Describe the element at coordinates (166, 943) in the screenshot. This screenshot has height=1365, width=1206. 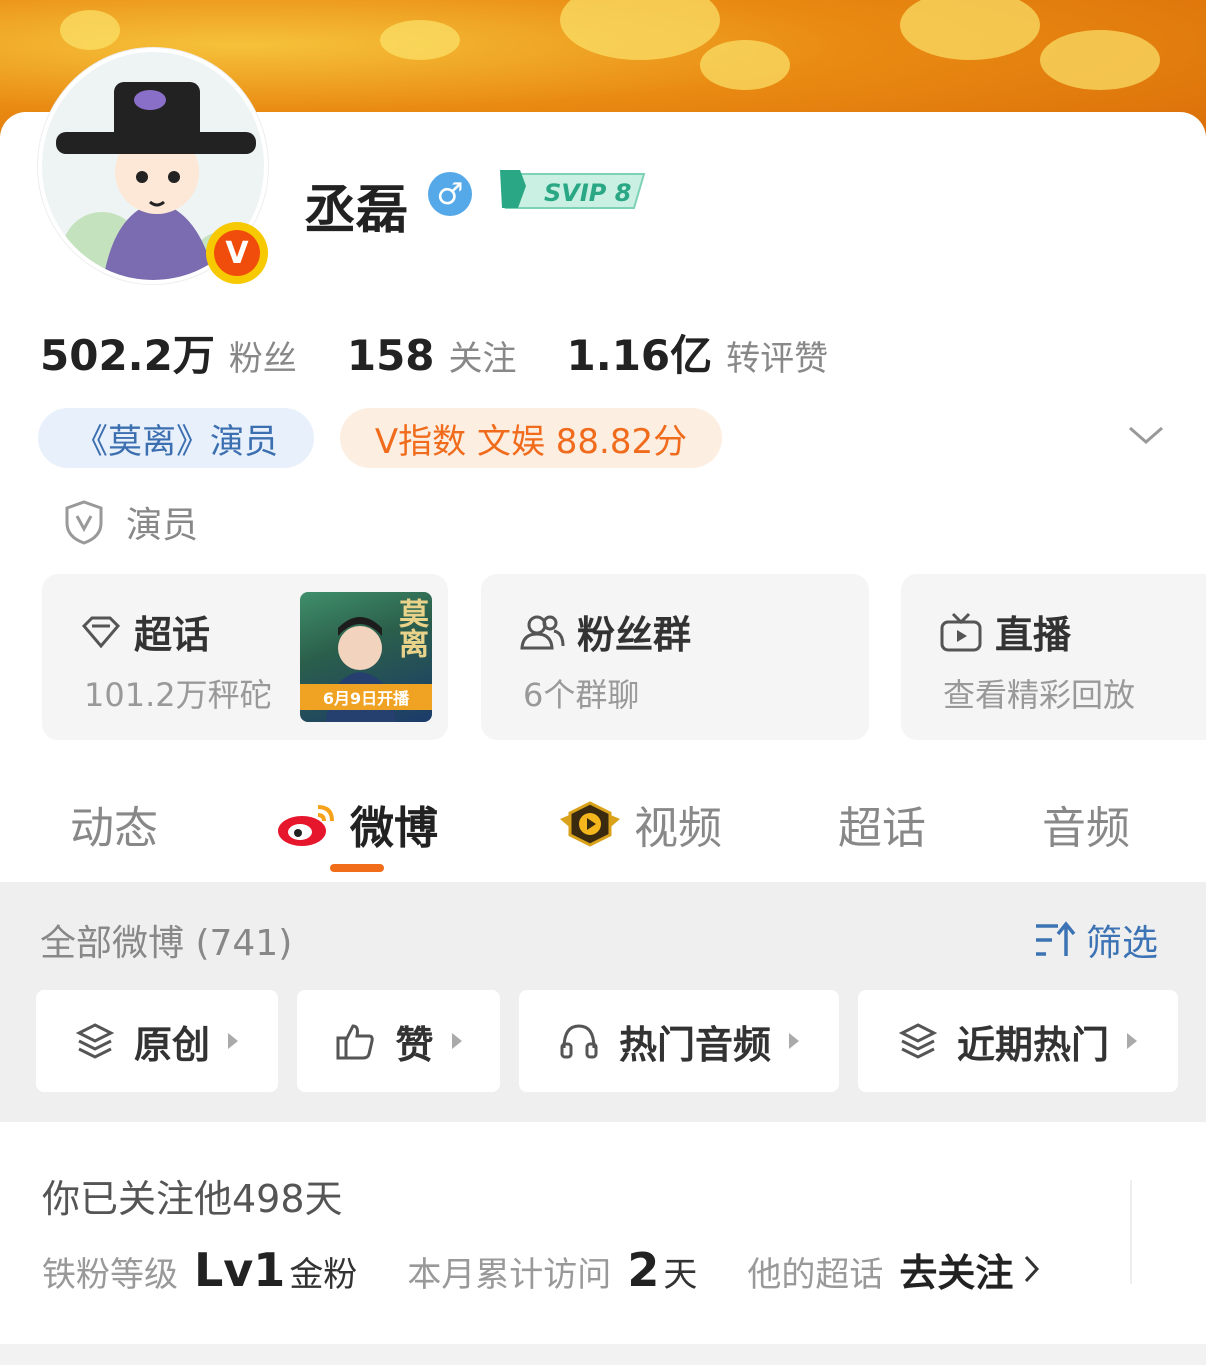
I see `feed-title: 全部微博 (741)` at that location.